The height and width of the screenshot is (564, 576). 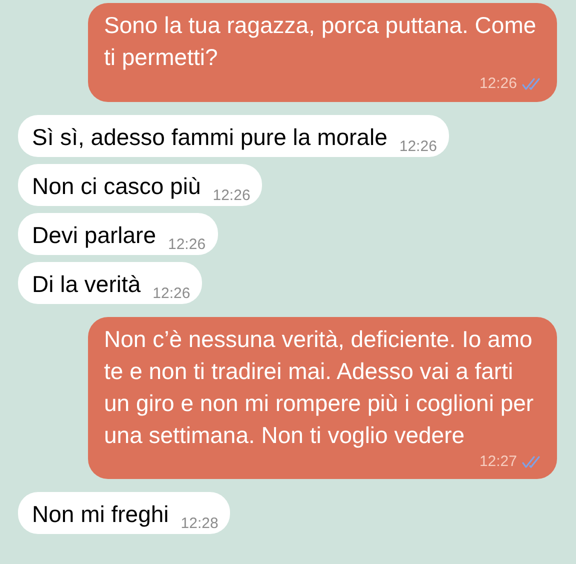 I want to click on message-text: Sì sì, adesso fammi pure la morale, so click(x=210, y=137).